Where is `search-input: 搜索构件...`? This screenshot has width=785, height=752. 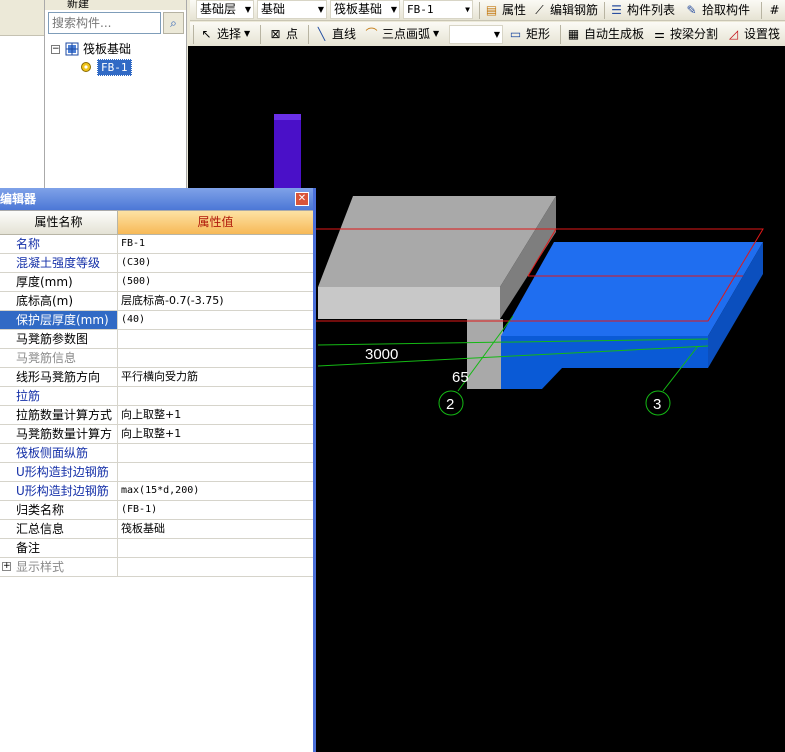 search-input: 搜索构件... is located at coordinates (104, 23).